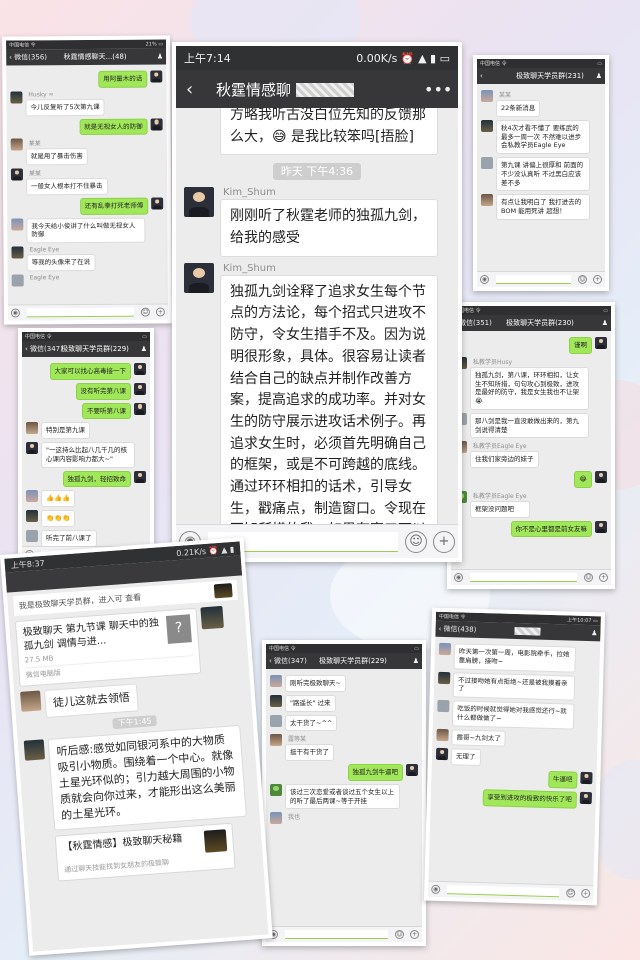  I want to click on message-bubble: 独孤九剑牛逼吧, so click(375, 772).